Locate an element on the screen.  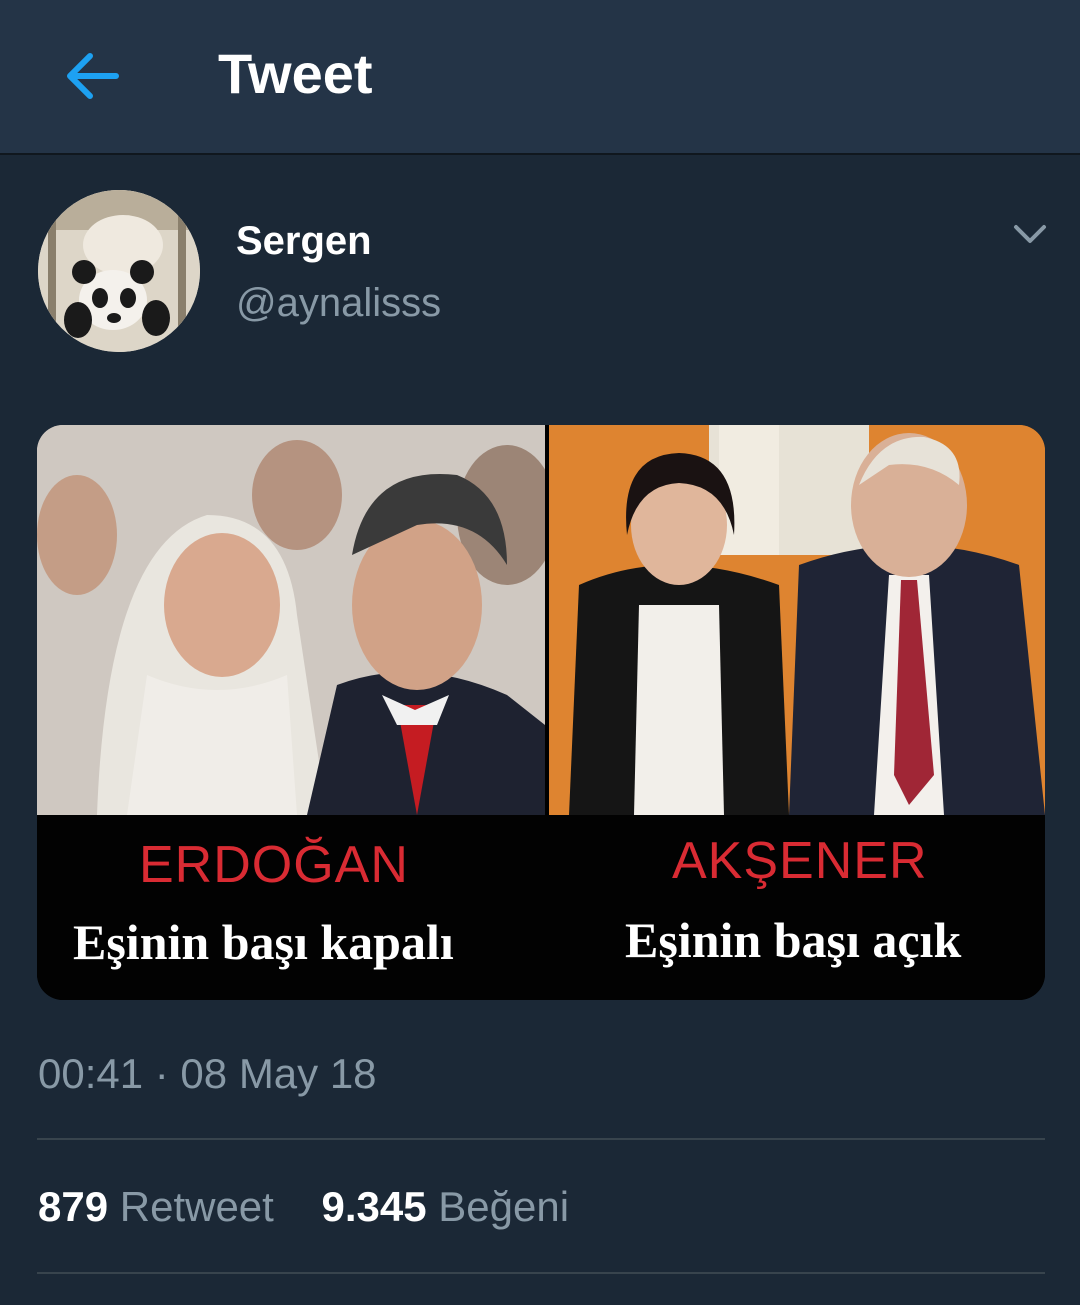
photo-left is located at coordinates (291, 620).